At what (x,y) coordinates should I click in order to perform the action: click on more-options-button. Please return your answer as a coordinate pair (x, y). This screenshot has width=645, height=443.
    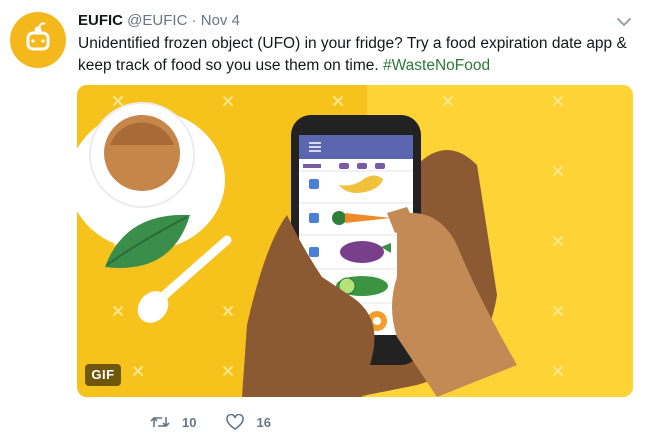
    Looking at the image, I should click on (624, 22).